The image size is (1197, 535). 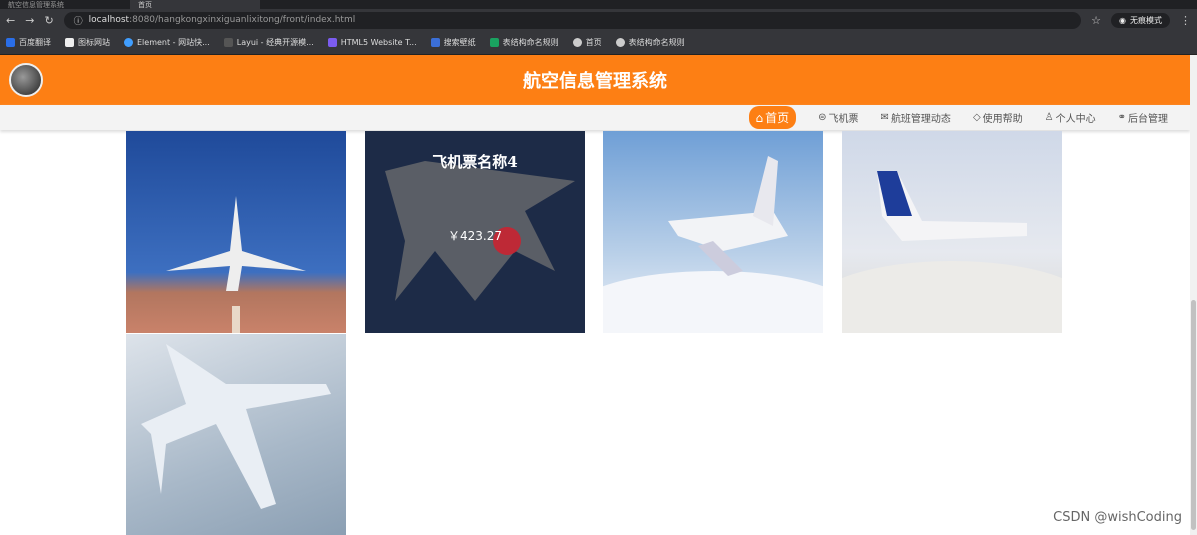 I want to click on main-nav: ⌂ 首页 ⊜ 飞机票 ✉ 航班管理动态 ◇ 使用帮助 ♙ 个人中心 ⚭ 后台管理, so click(x=595, y=117).